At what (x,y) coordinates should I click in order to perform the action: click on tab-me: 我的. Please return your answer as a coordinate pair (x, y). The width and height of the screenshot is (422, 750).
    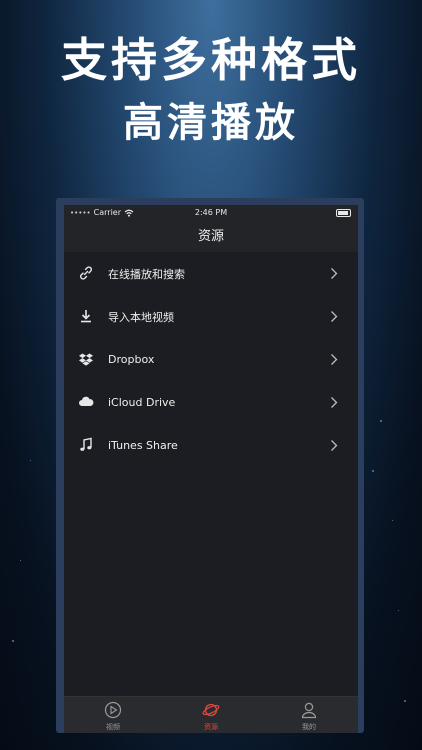
    Looking at the image, I should click on (309, 715).